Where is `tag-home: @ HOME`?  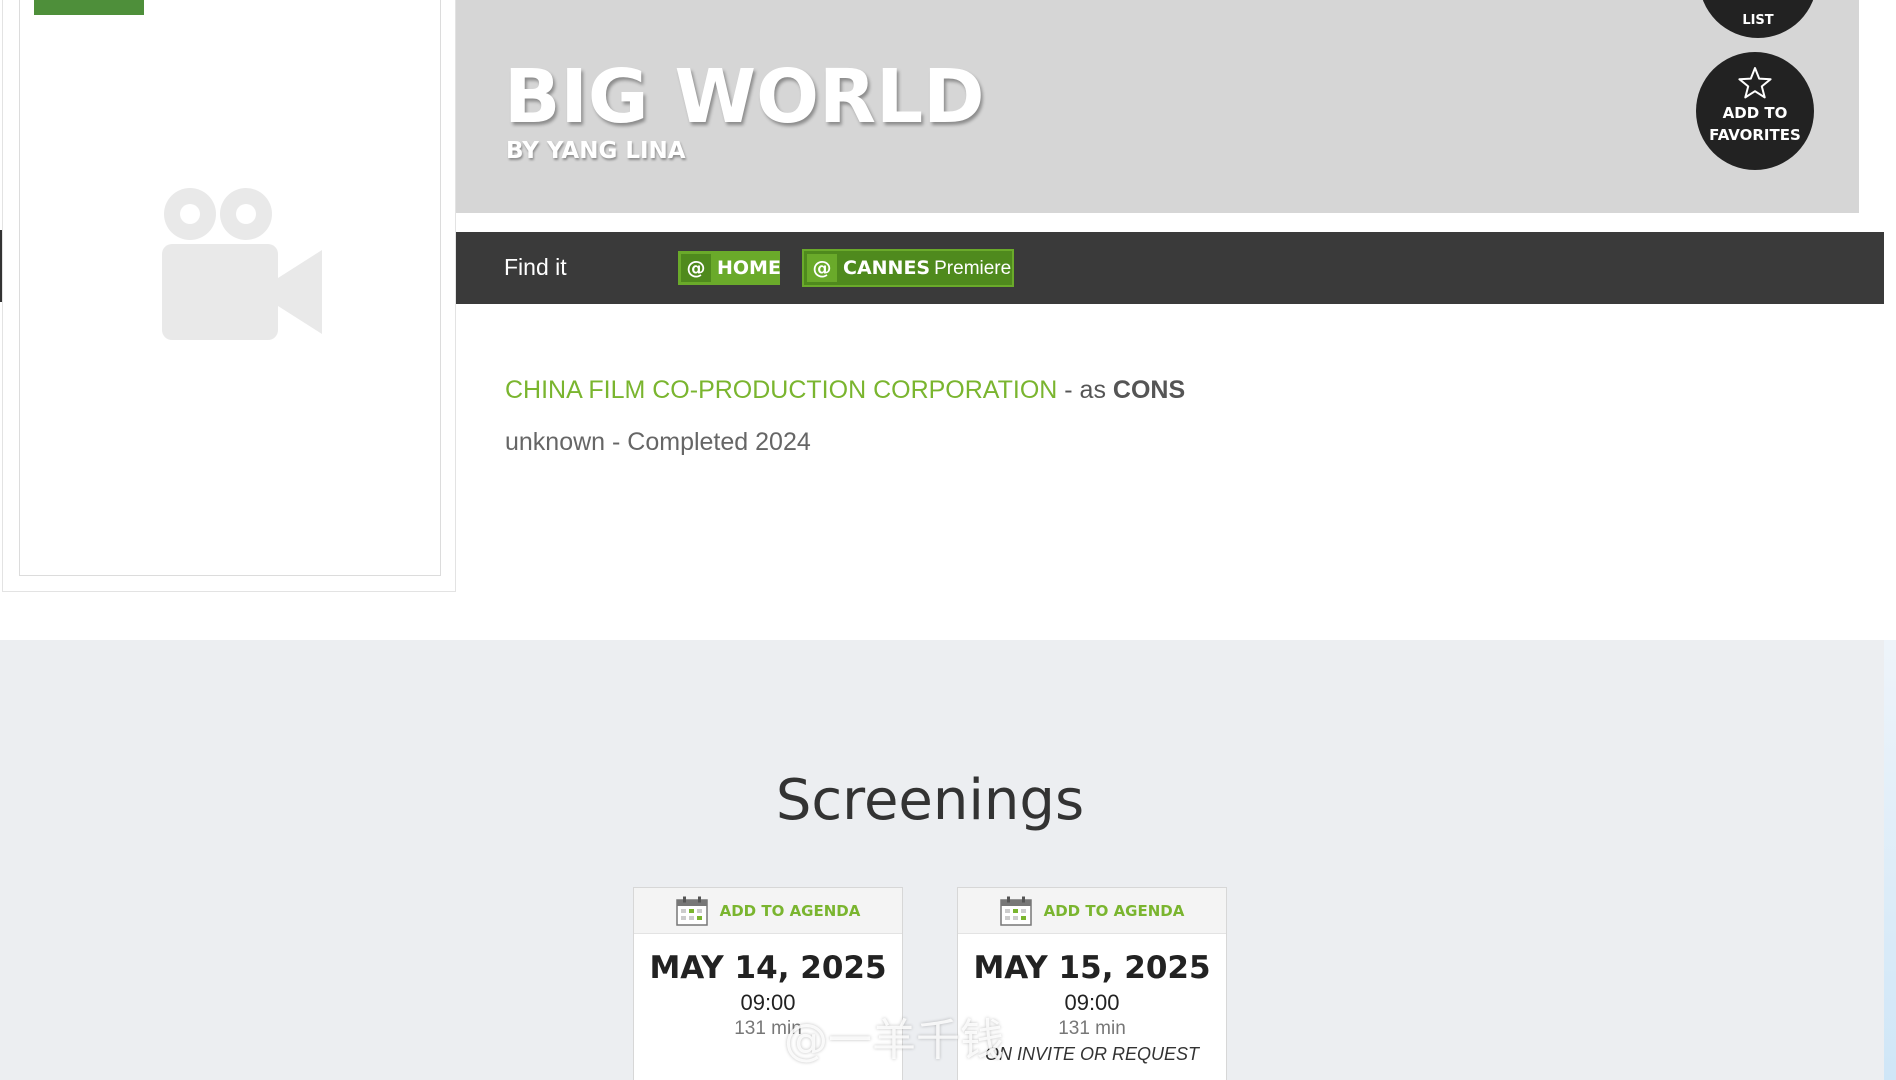
tag-home: @ HOME is located at coordinates (729, 268).